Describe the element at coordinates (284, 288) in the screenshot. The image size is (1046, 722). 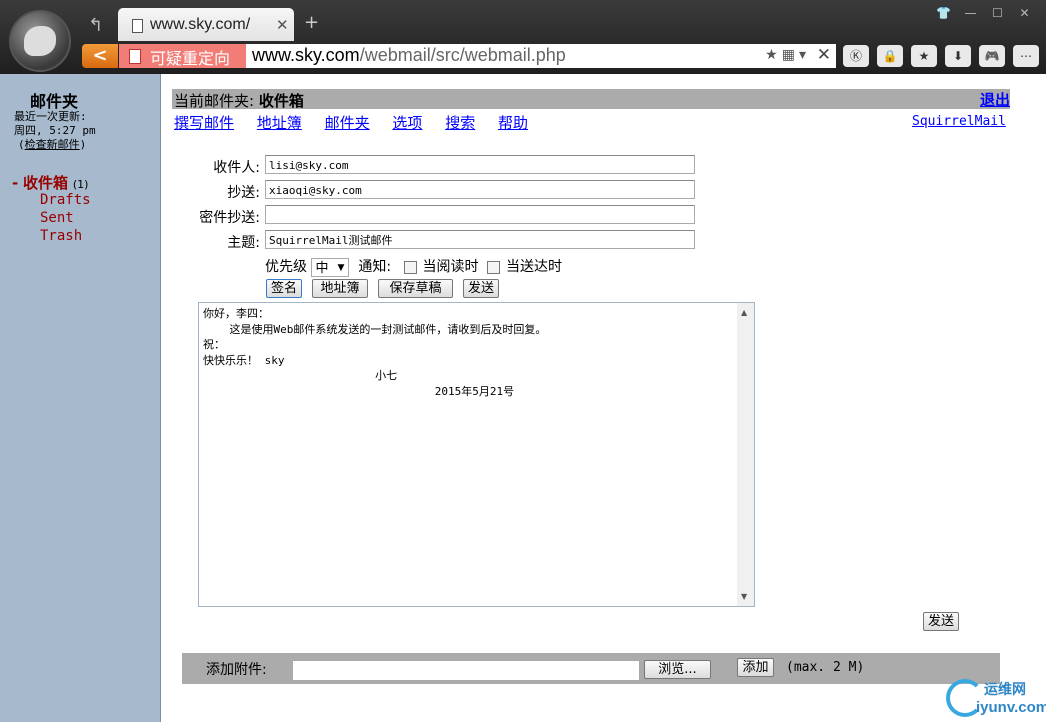
I see `signature-button: 签名` at that location.